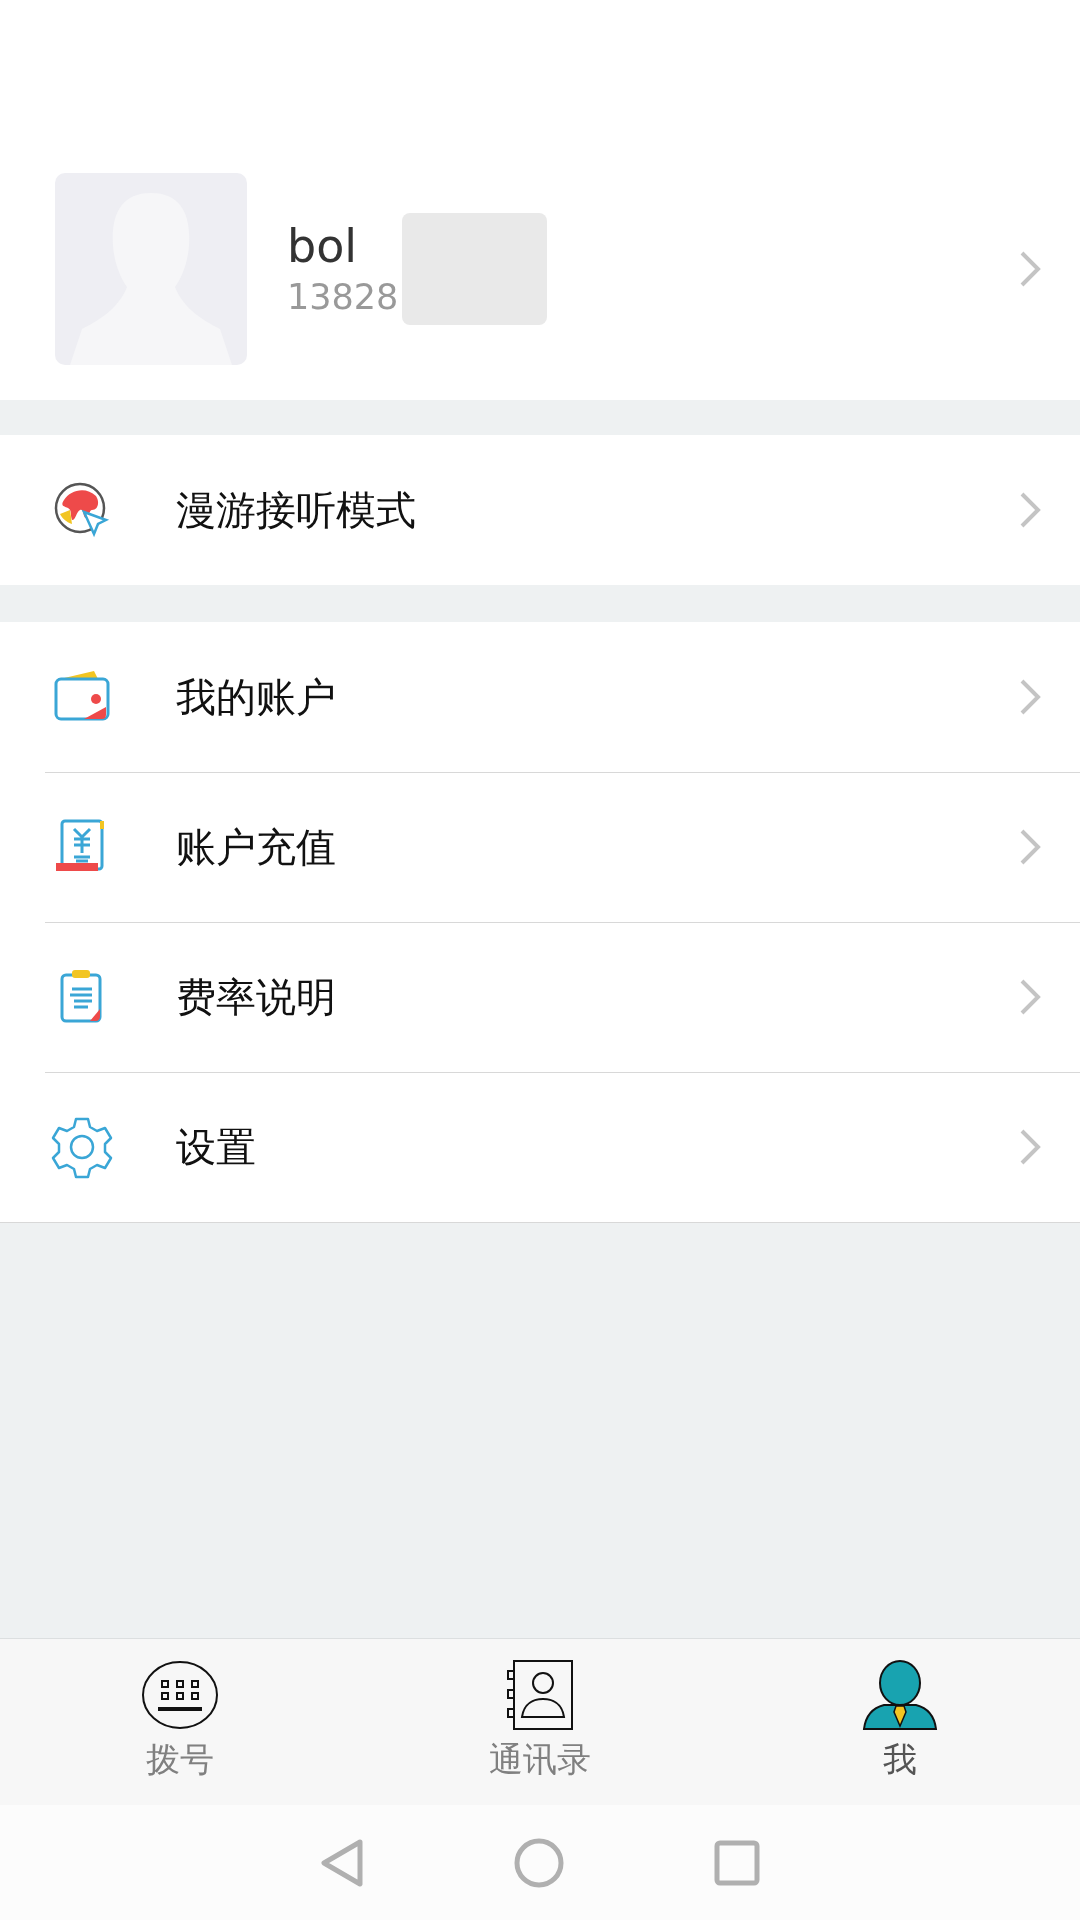 The height and width of the screenshot is (1920, 1080). I want to click on phone-number: 13828, so click(343, 297).